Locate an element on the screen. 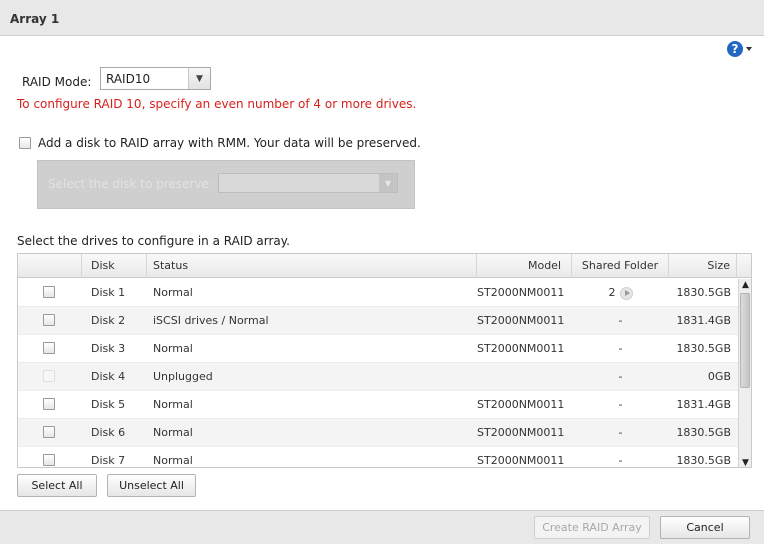 The image size is (764, 544). status-cell: Unplugged is located at coordinates (183, 376).